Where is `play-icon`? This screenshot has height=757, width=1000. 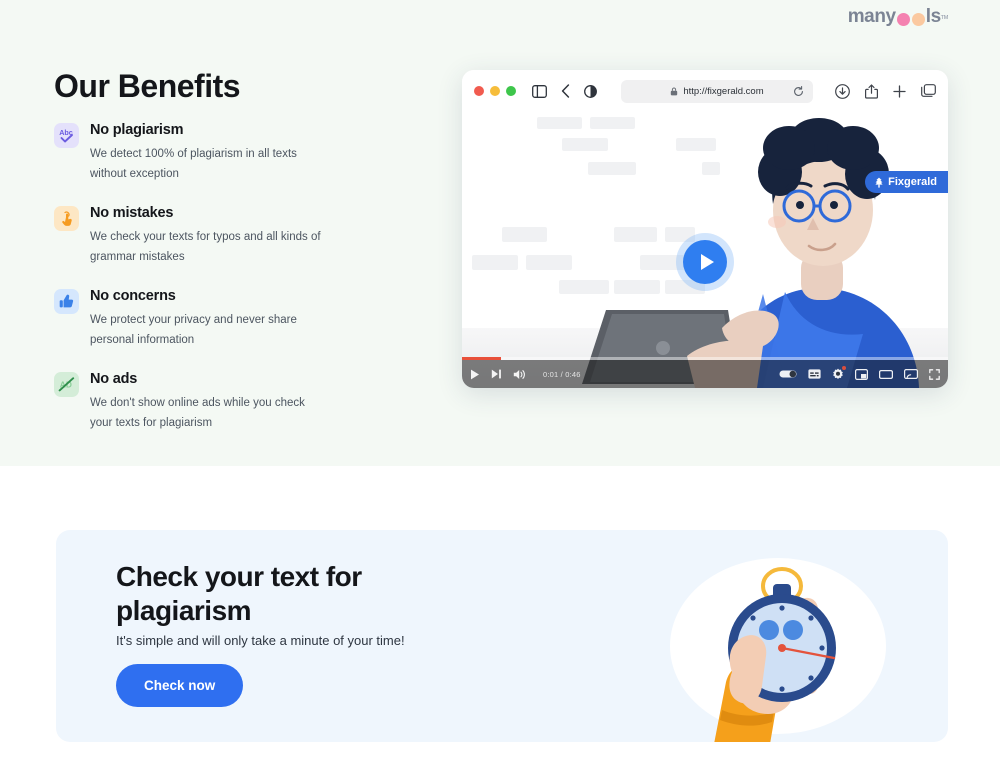 play-icon is located at coordinates (475, 374).